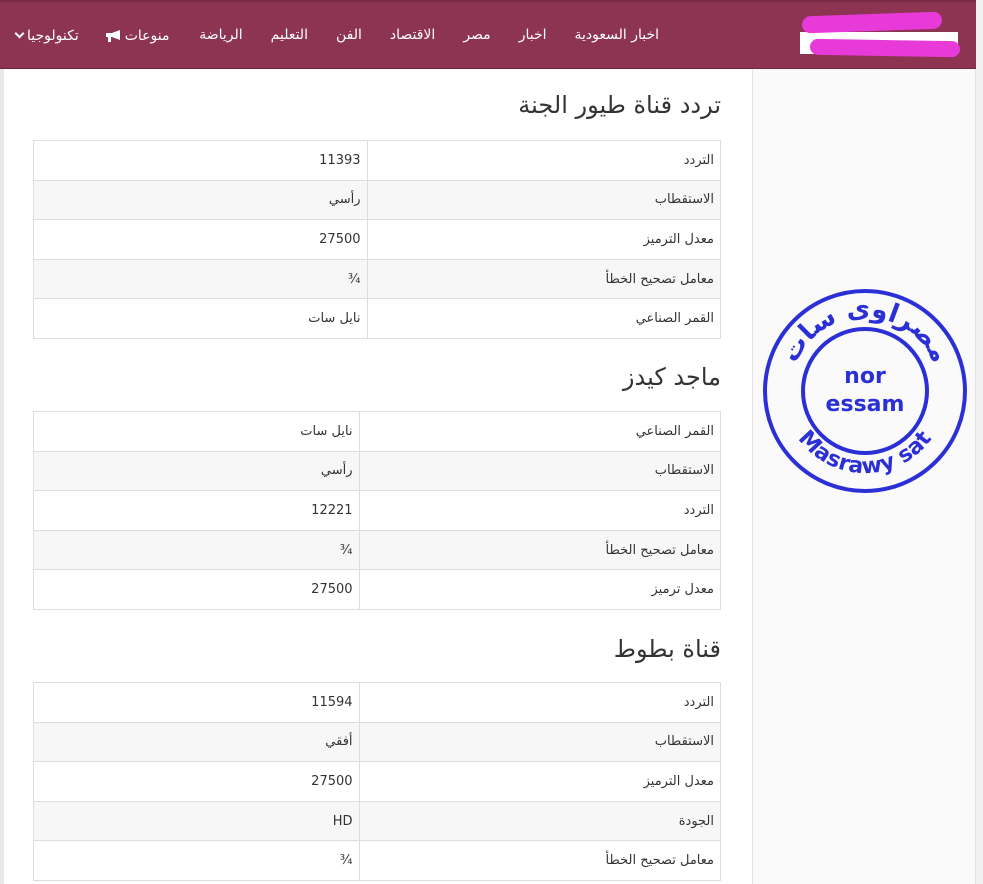 The width and height of the screenshot is (983, 884). Describe the element at coordinates (196, 742) in the screenshot. I see `spec-value: أفقي` at that location.